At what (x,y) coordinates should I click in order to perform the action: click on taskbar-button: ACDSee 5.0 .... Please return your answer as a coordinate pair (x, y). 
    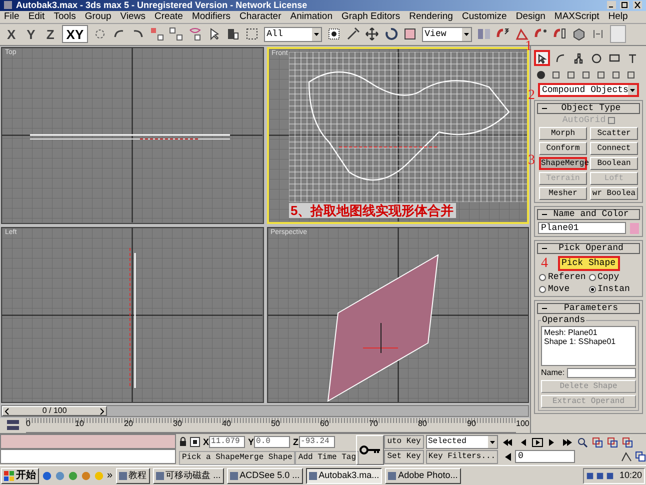
    Looking at the image, I should click on (264, 476).